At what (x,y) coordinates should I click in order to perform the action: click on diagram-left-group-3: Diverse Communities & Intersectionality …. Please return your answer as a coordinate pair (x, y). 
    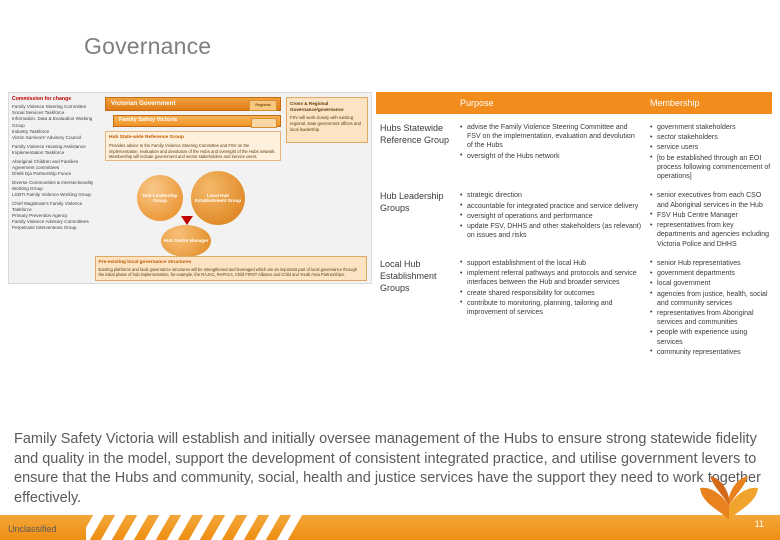
    Looking at the image, I should click on (55, 189).